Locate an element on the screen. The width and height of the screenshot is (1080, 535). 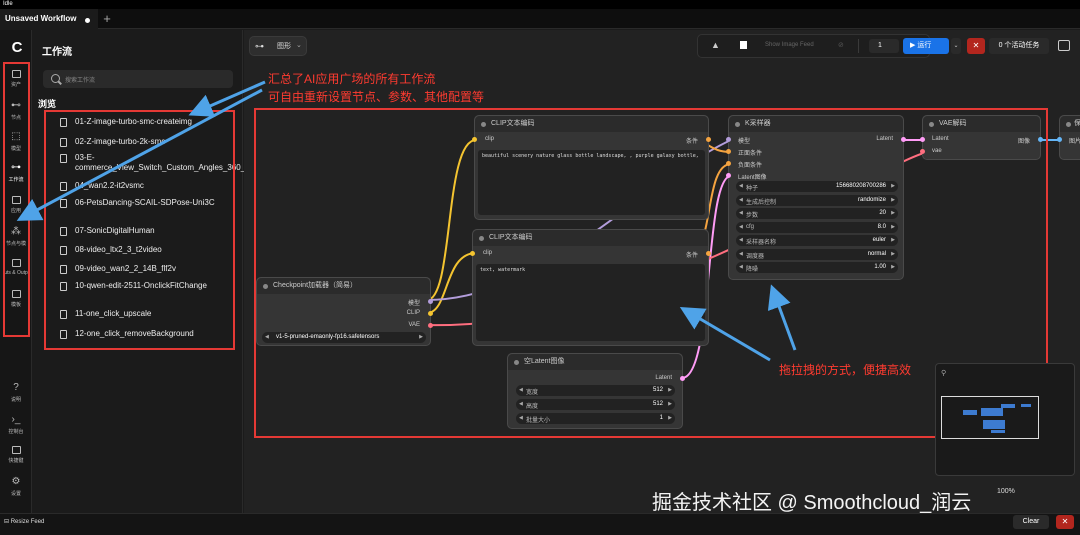
arrow-to-rail is located at coordinates (139, 154).